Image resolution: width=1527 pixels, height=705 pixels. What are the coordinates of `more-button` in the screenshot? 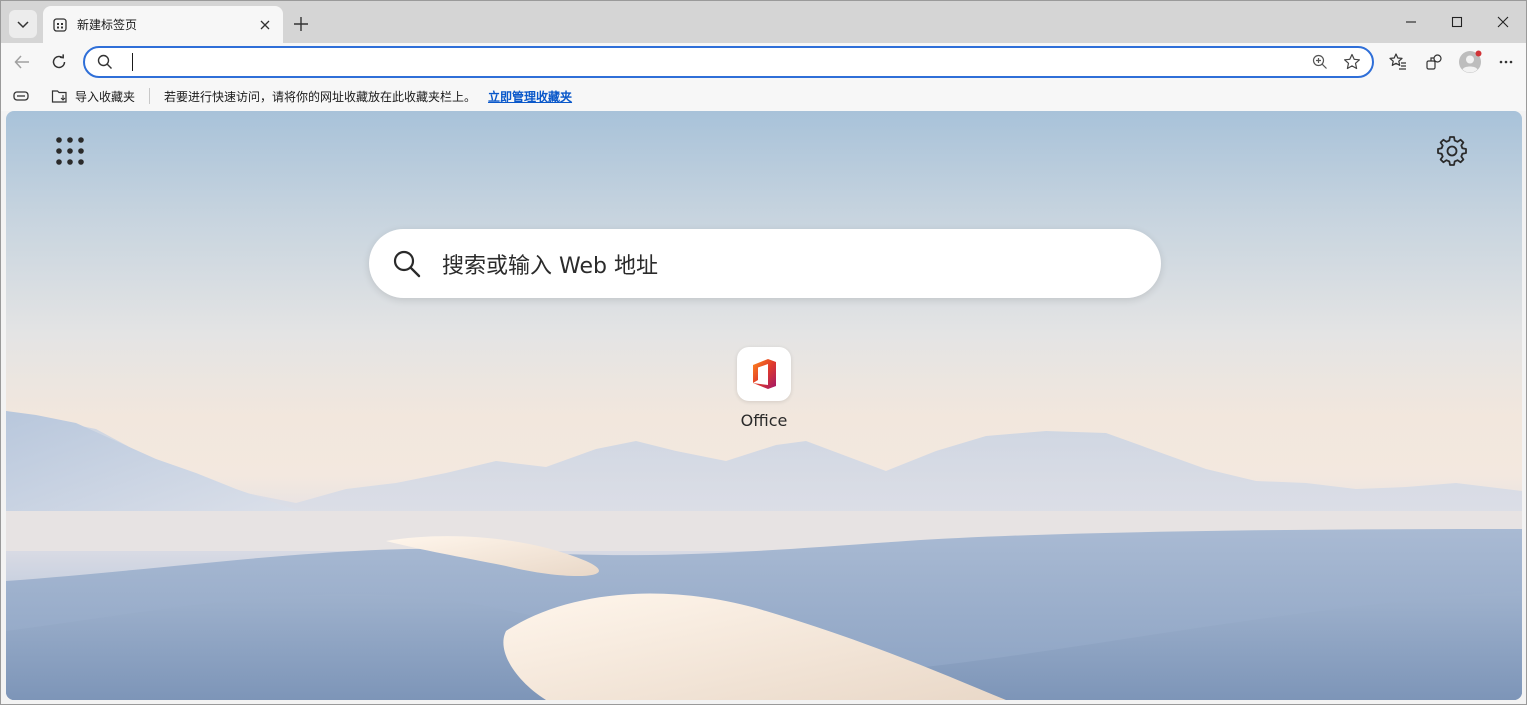 It's located at (1506, 62).